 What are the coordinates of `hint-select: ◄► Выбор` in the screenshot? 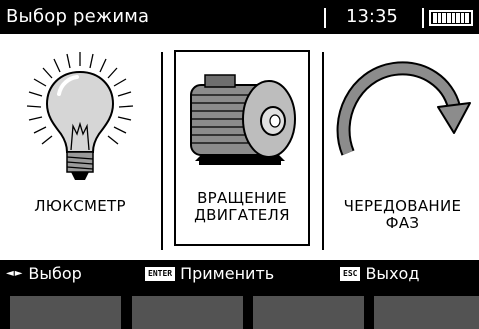 It's located at (44, 274).